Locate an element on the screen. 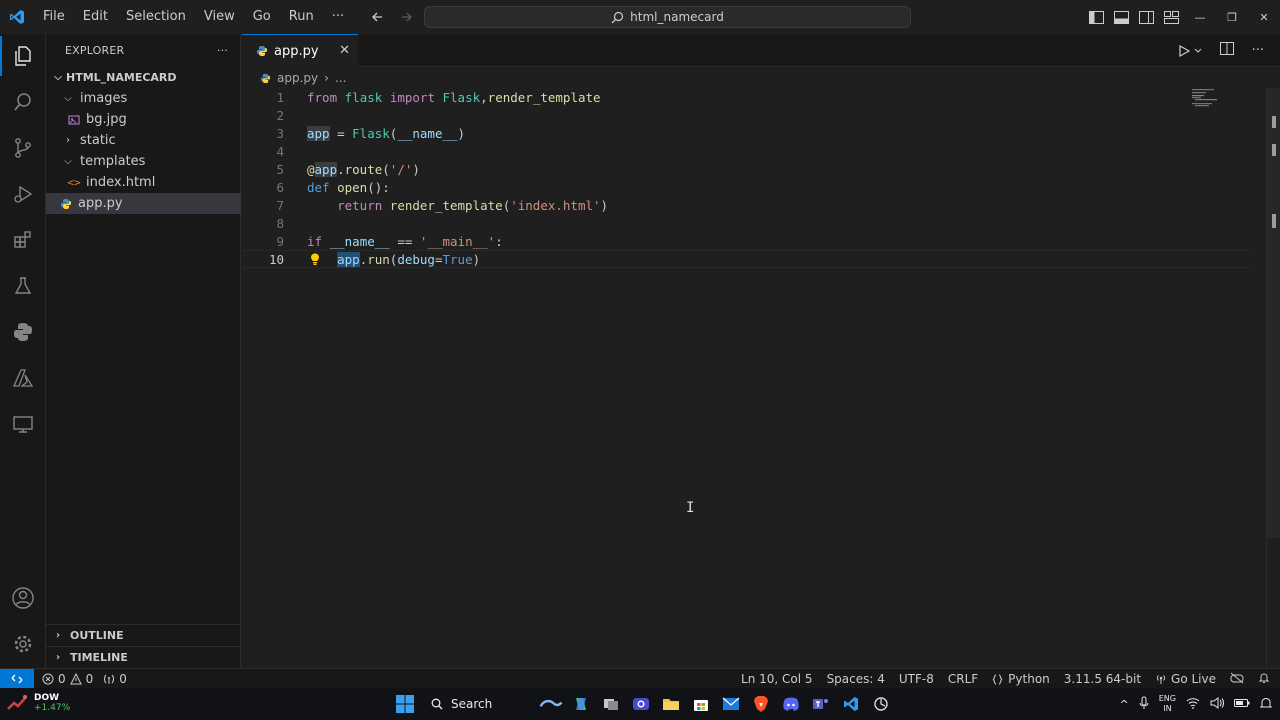 Image resolution: width=1280 pixels, height=720 pixels. microphone-icon is located at coordinates (1144, 704).